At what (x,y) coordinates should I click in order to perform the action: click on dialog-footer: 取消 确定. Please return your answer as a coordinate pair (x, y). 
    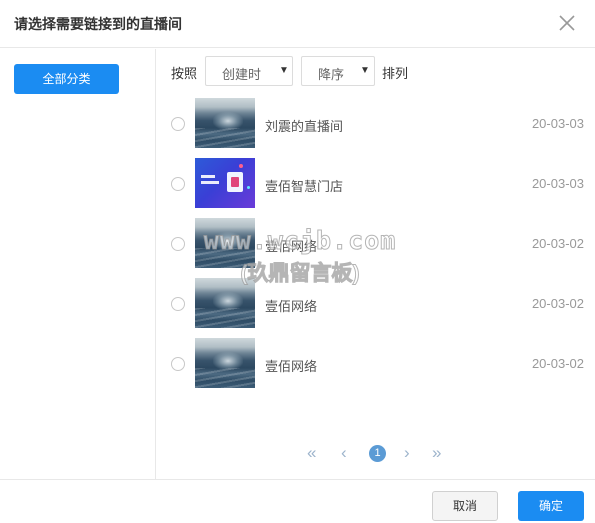
    Looking at the image, I should click on (297, 501).